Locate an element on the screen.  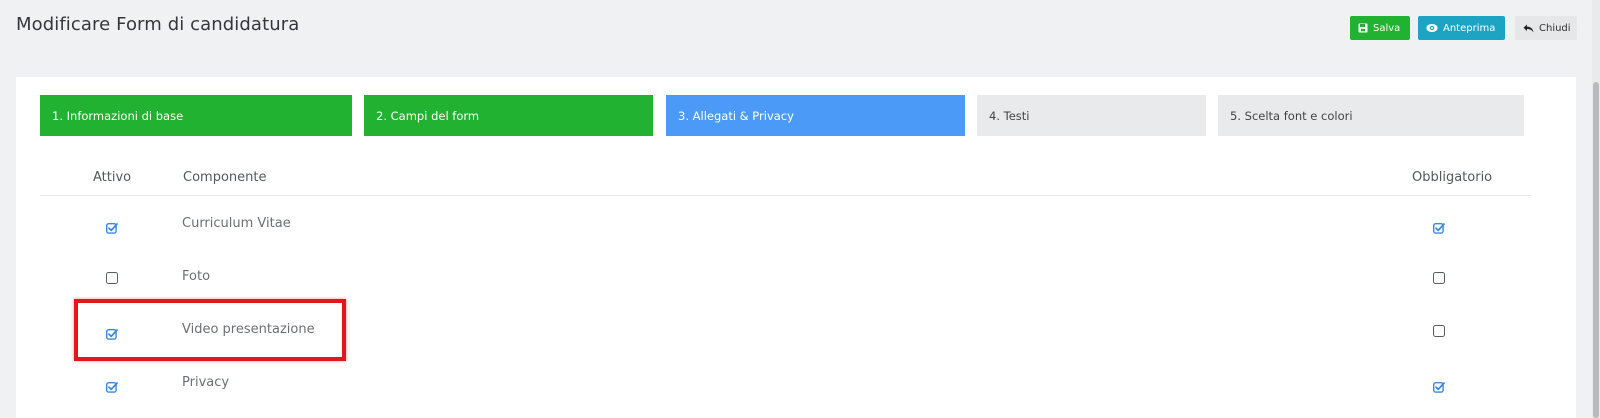
column-header-component: Componente is located at coordinates (225, 177).